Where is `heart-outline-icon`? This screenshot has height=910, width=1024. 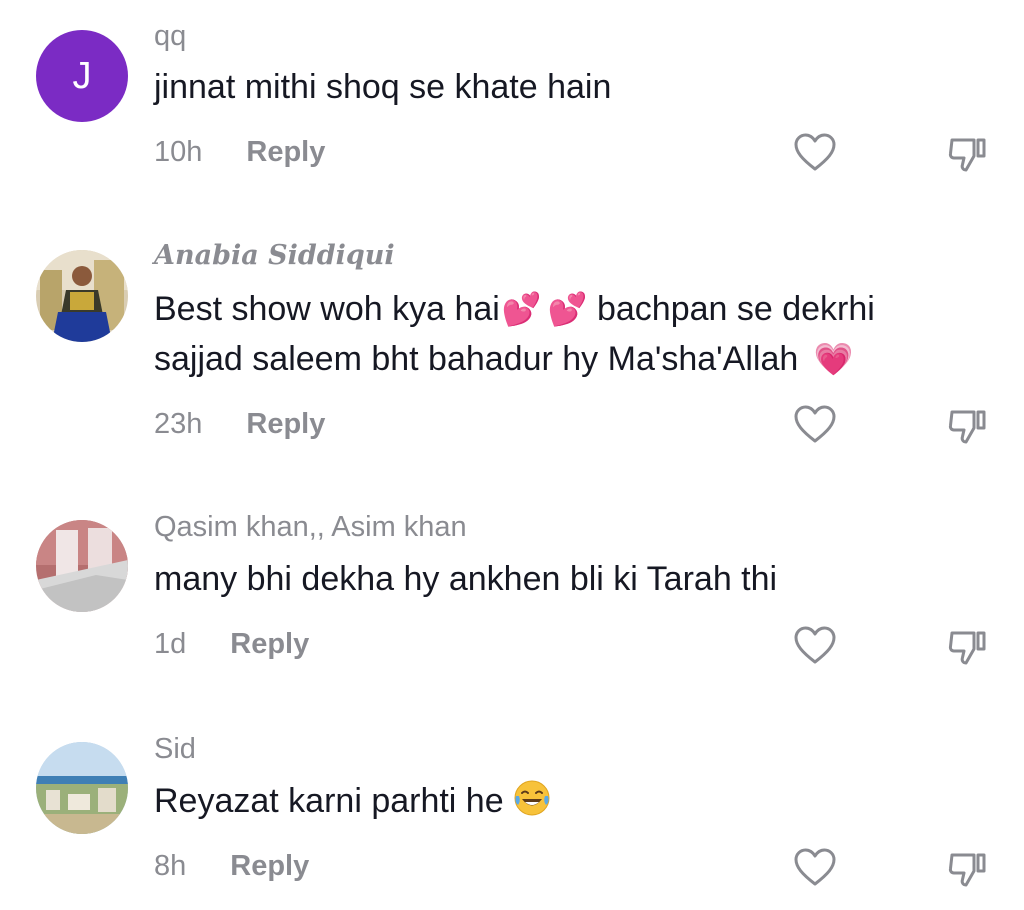 heart-outline-icon is located at coordinates (815, 867).